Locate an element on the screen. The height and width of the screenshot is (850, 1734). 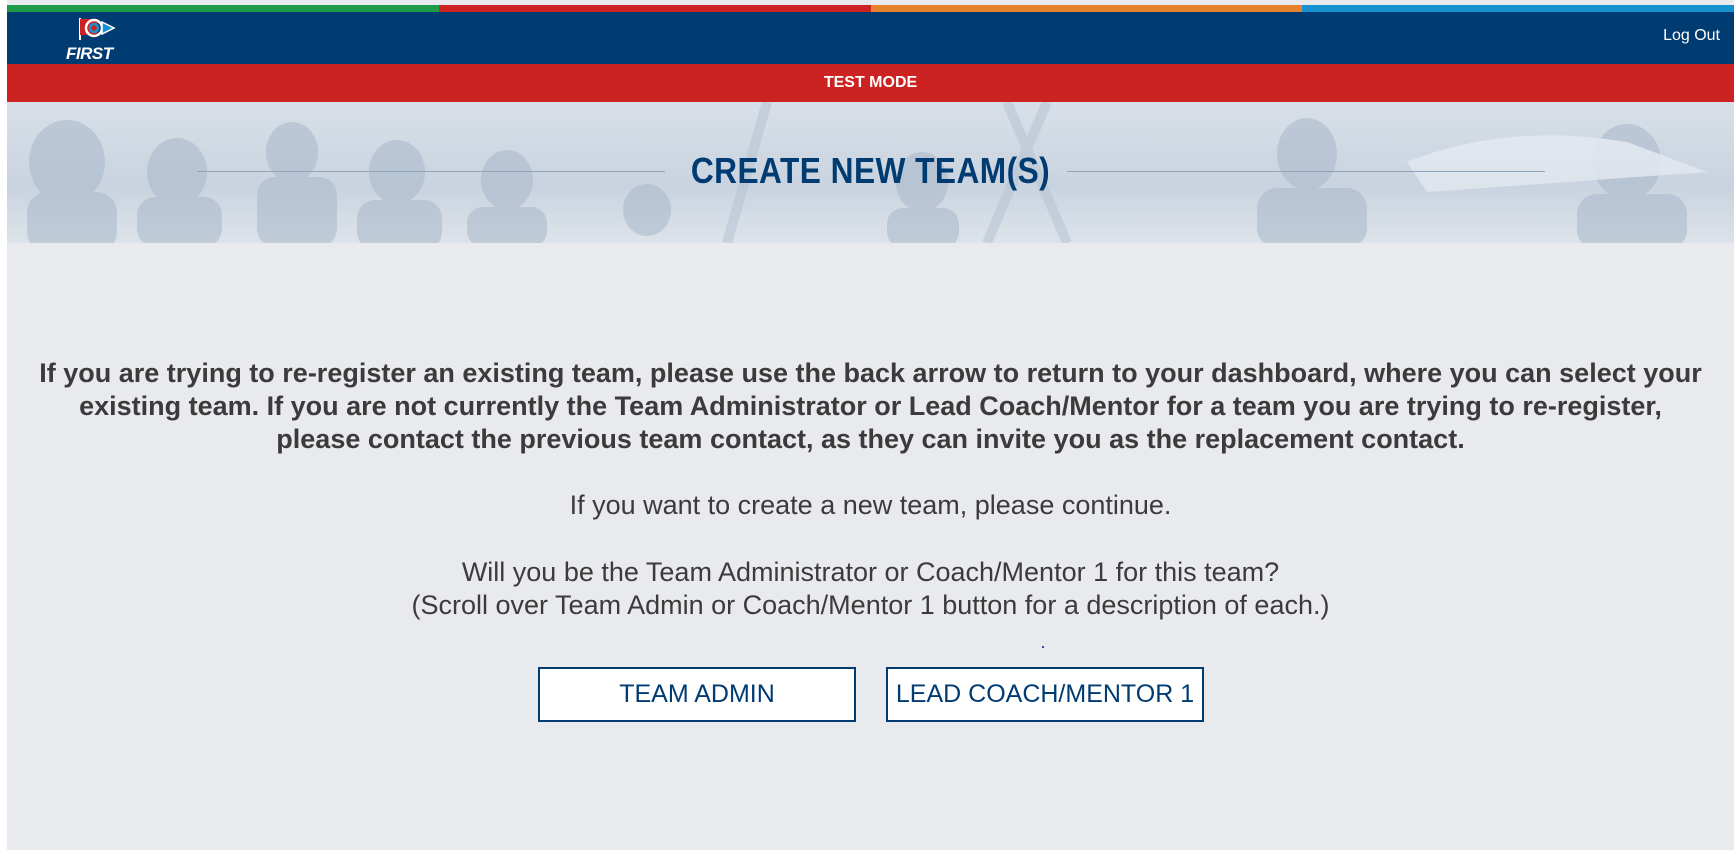
logout-link: Log Out is located at coordinates (1691, 36).